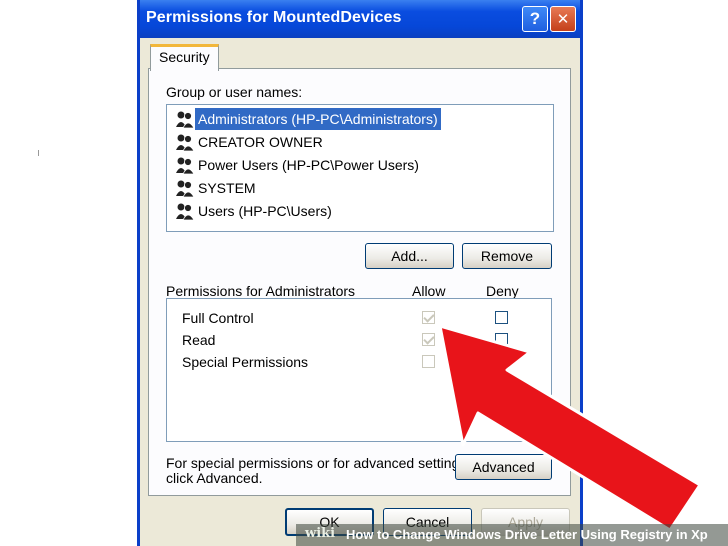 This screenshot has width=728, height=546. I want to click on special-permissions-allow-checkbox, so click(428, 361).